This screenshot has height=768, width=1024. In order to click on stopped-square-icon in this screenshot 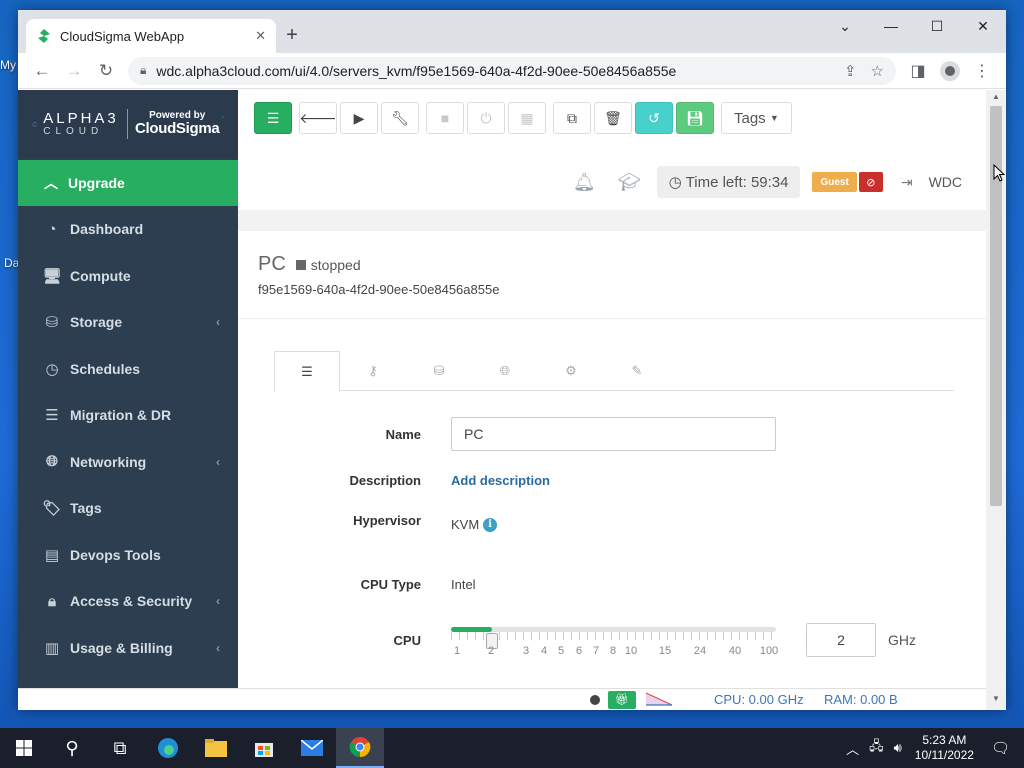, I will do `click(300, 265)`.